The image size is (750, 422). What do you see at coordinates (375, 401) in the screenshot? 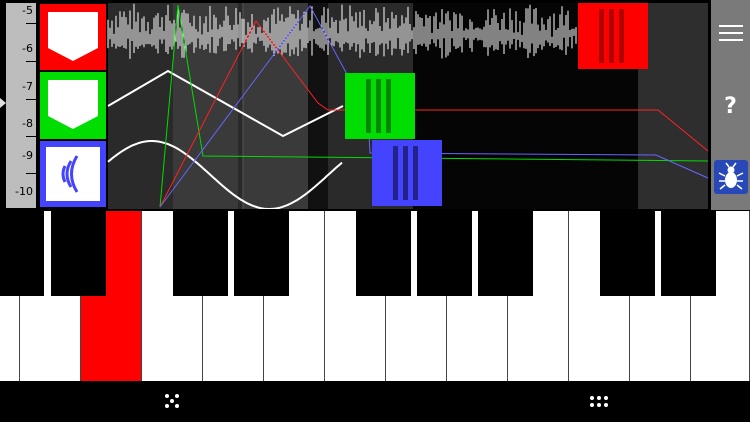
I see `bottom-toolbar` at bounding box center [375, 401].